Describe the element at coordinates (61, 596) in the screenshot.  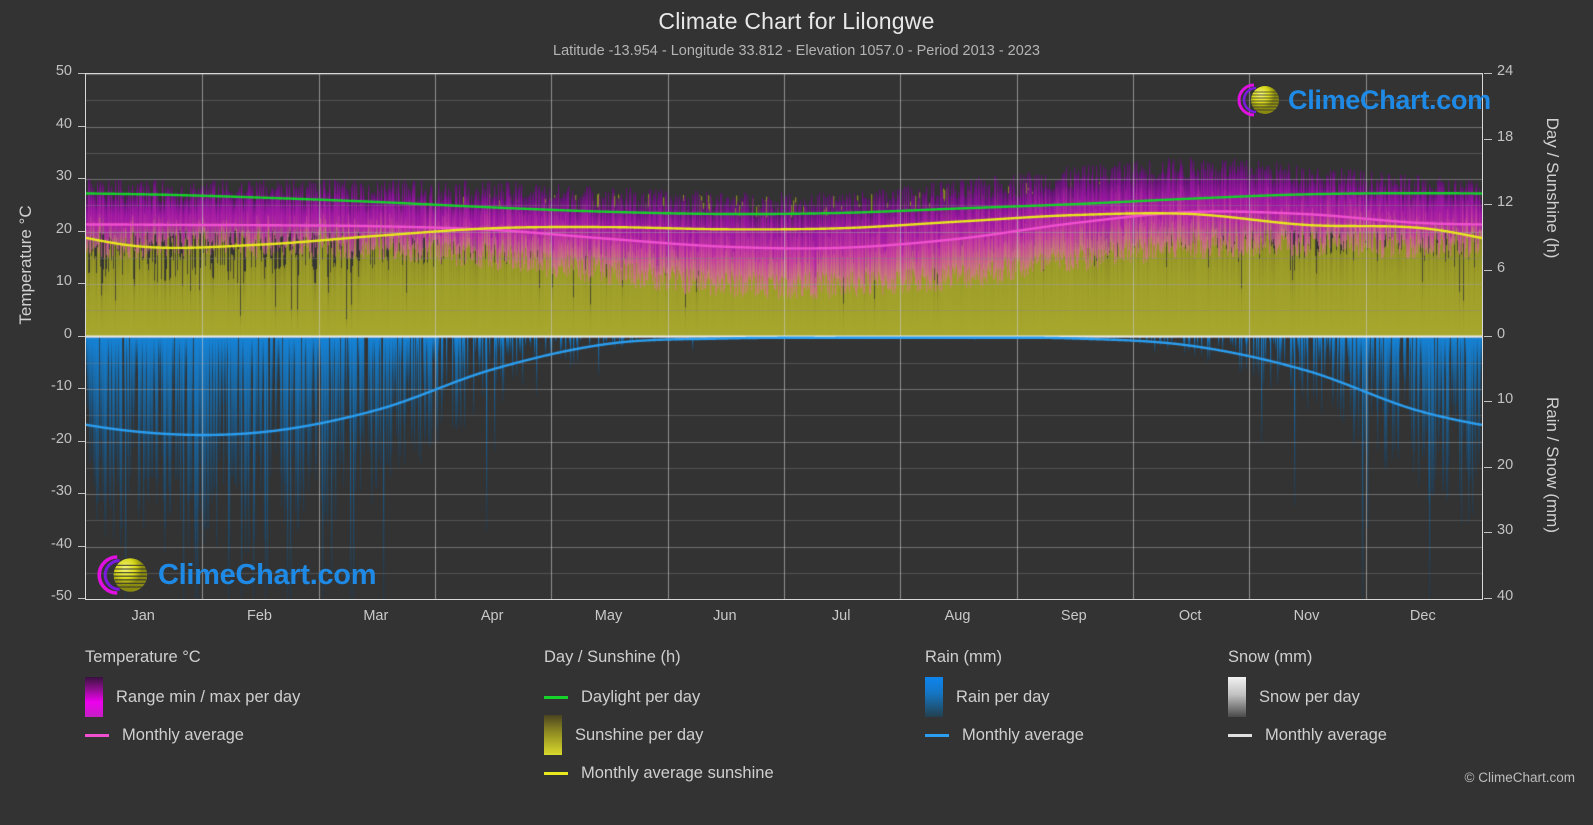
I see `y-axis-tick-left: -50` at that location.